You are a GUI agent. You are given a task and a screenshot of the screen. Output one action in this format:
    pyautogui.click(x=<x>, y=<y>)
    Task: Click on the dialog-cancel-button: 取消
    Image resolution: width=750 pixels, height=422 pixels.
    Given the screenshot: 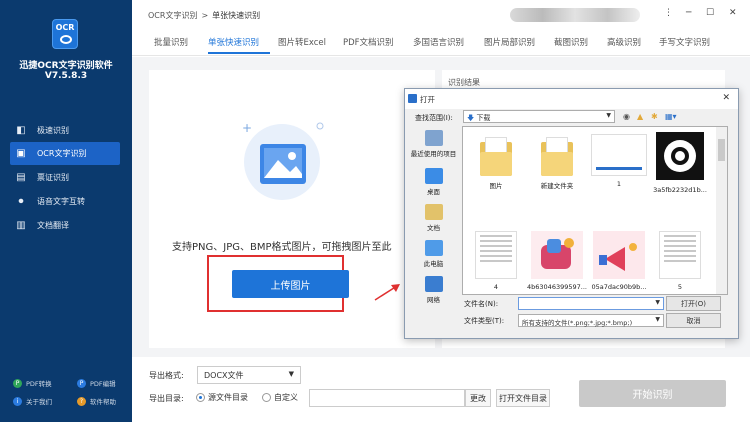 What is the action you would take?
    pyautogui.click(x=693, y=320)
    